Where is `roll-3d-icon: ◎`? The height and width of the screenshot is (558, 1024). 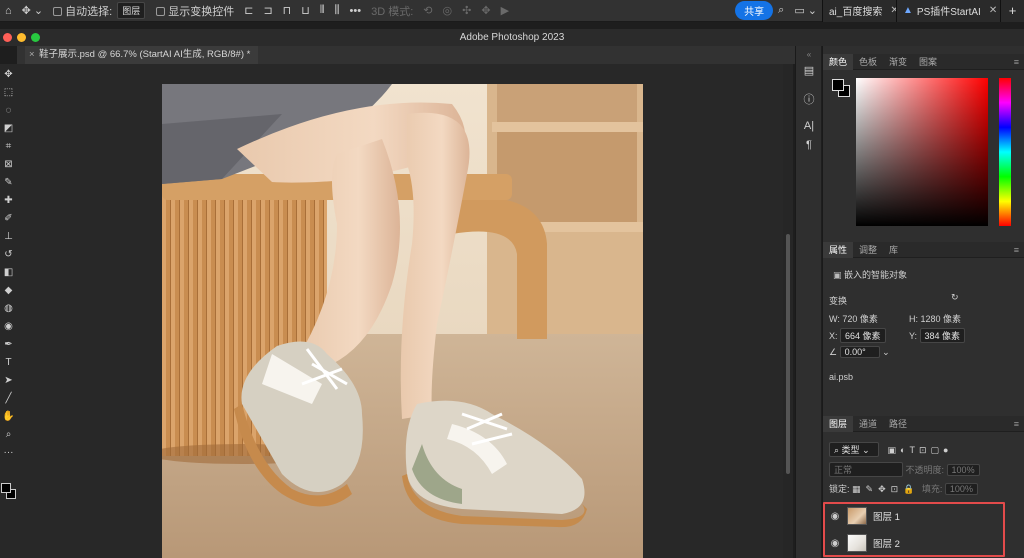
roll-3d-icon: ◎ is located at coordinates (448, 10).